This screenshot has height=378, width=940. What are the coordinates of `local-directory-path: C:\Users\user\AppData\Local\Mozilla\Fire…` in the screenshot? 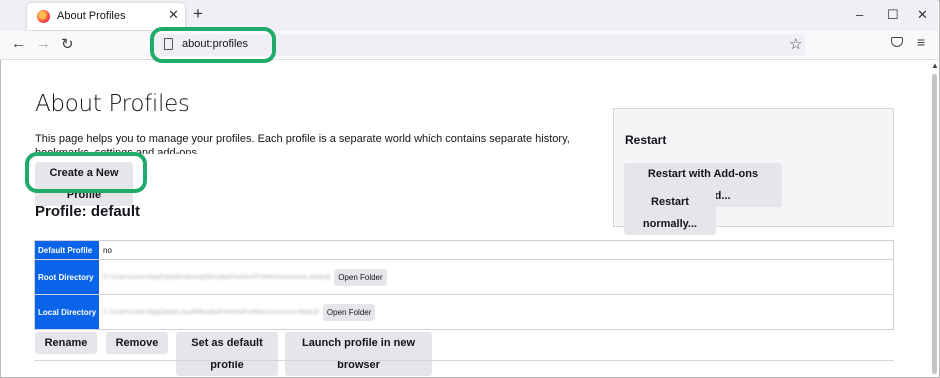 It's located at (211, 312).